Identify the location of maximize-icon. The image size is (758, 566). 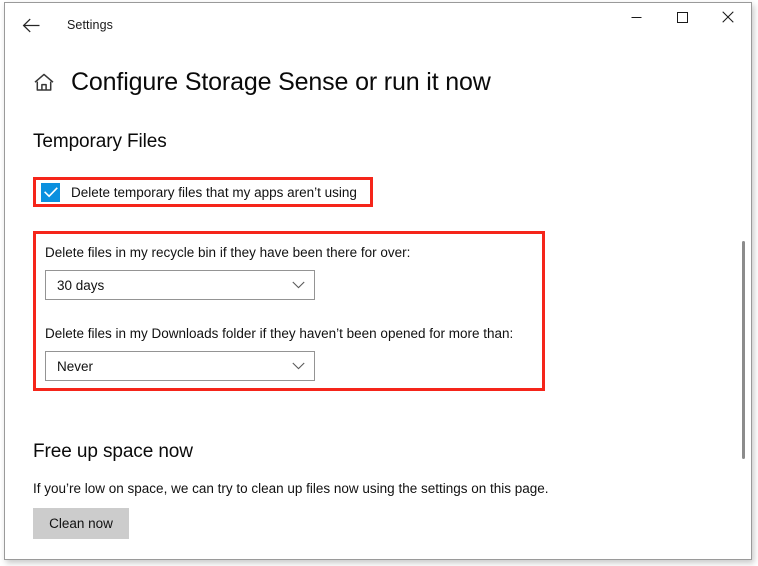
(682, 19).